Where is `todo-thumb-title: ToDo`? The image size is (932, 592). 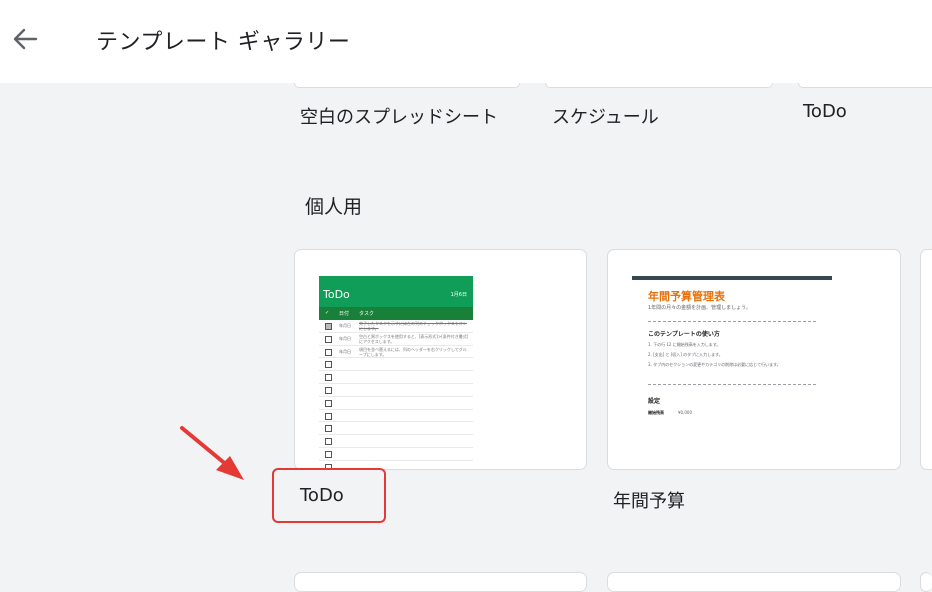 todo-thumb-title: ToDo is located at coordinates (336, 294).